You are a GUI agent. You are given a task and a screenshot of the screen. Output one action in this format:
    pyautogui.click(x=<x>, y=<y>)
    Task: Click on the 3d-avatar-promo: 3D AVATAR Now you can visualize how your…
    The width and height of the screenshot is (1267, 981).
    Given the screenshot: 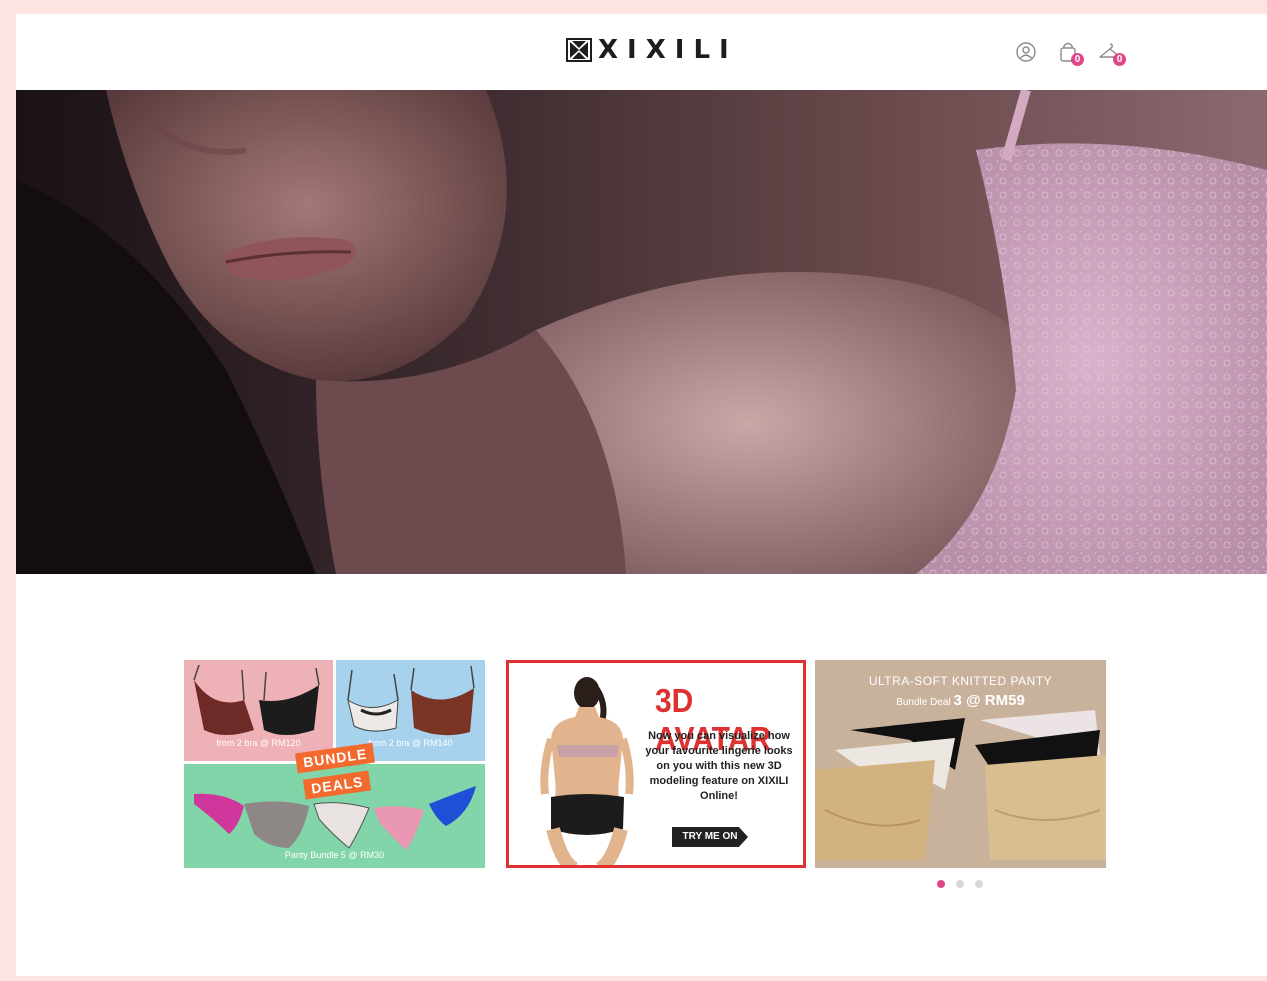 What is the action you would take?
    pyautogui.click(x=656, y=764)
    